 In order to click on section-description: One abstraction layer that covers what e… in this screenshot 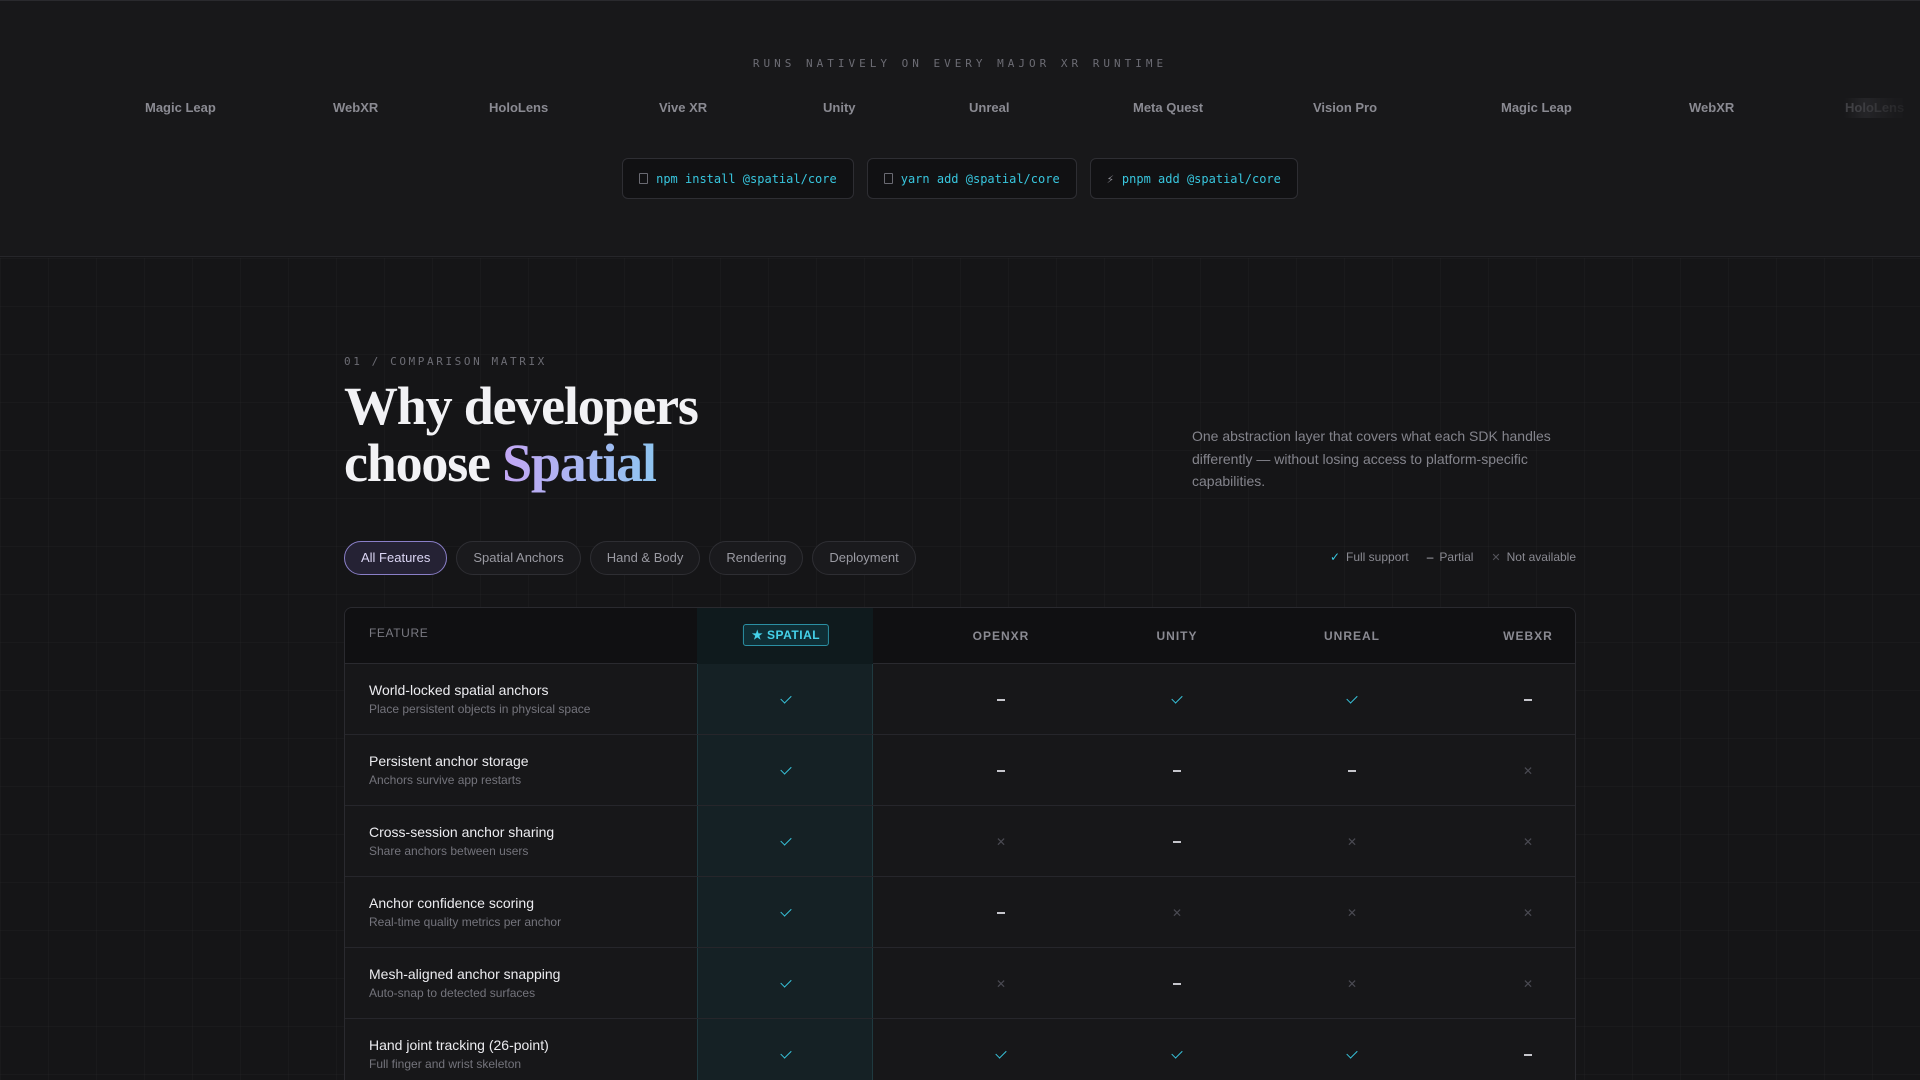, I will do `click(1371, 458)`.